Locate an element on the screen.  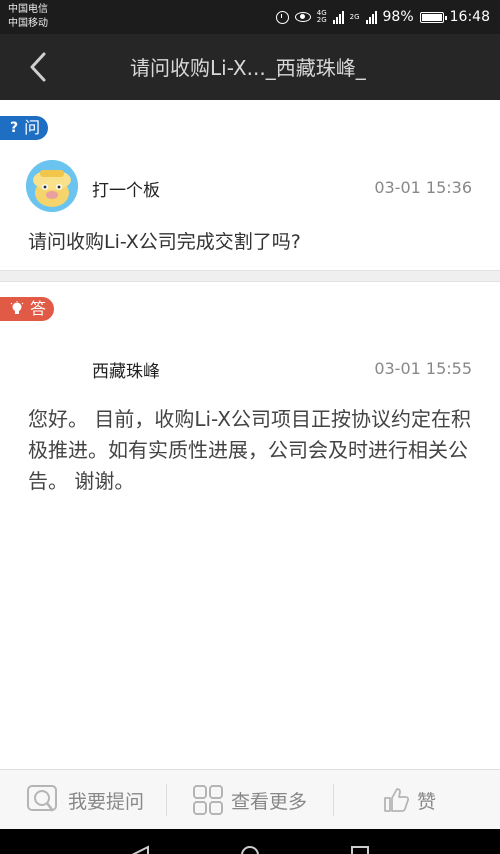
network-type-1-bottom: 2G is located at coordinates (321, 20).